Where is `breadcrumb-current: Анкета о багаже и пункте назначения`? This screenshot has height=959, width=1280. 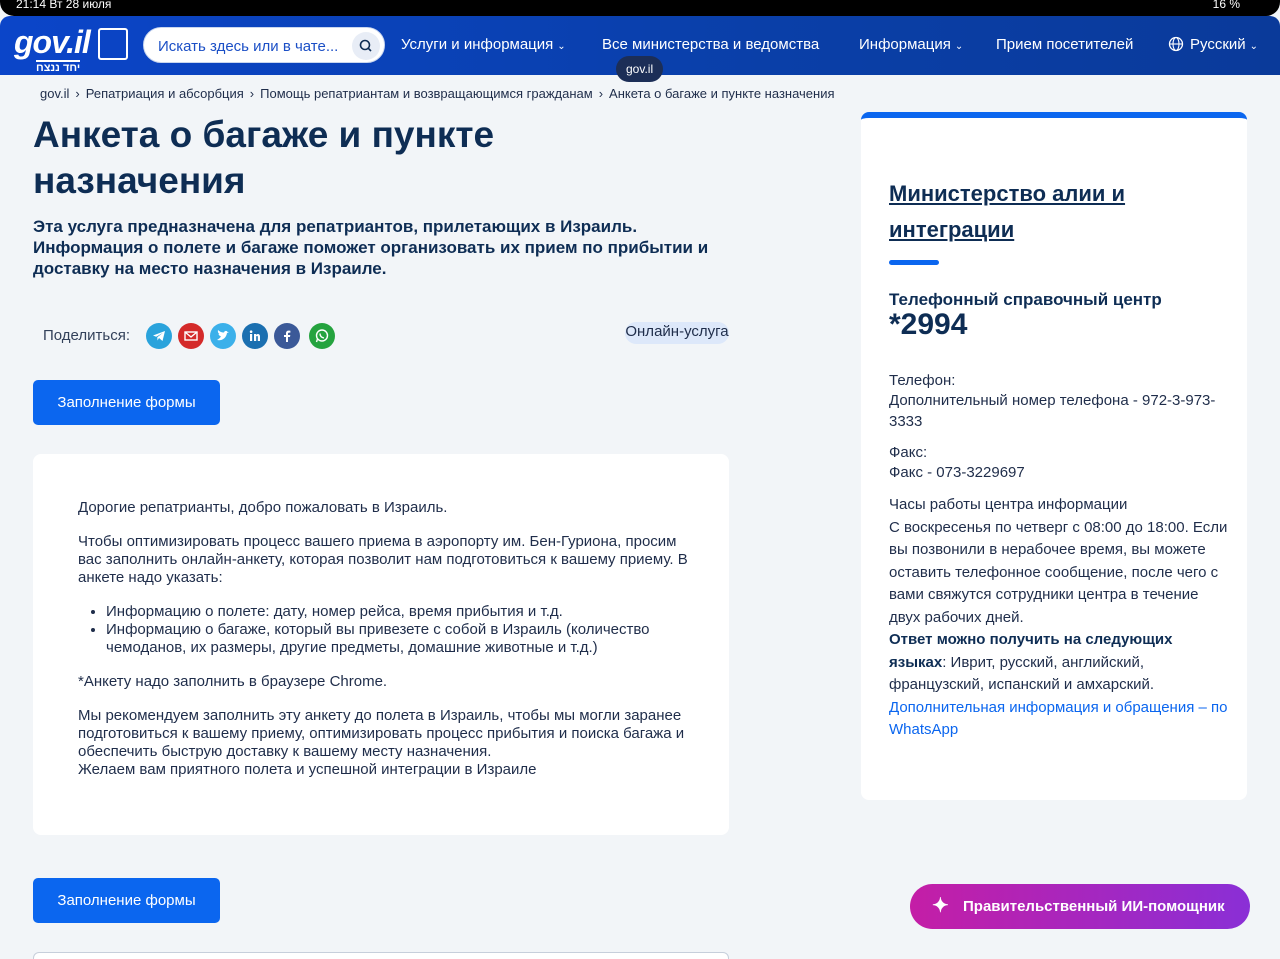
breadcrumb-current: Анкета о багаже и пункте назначения is located at coordinates (722, 93).